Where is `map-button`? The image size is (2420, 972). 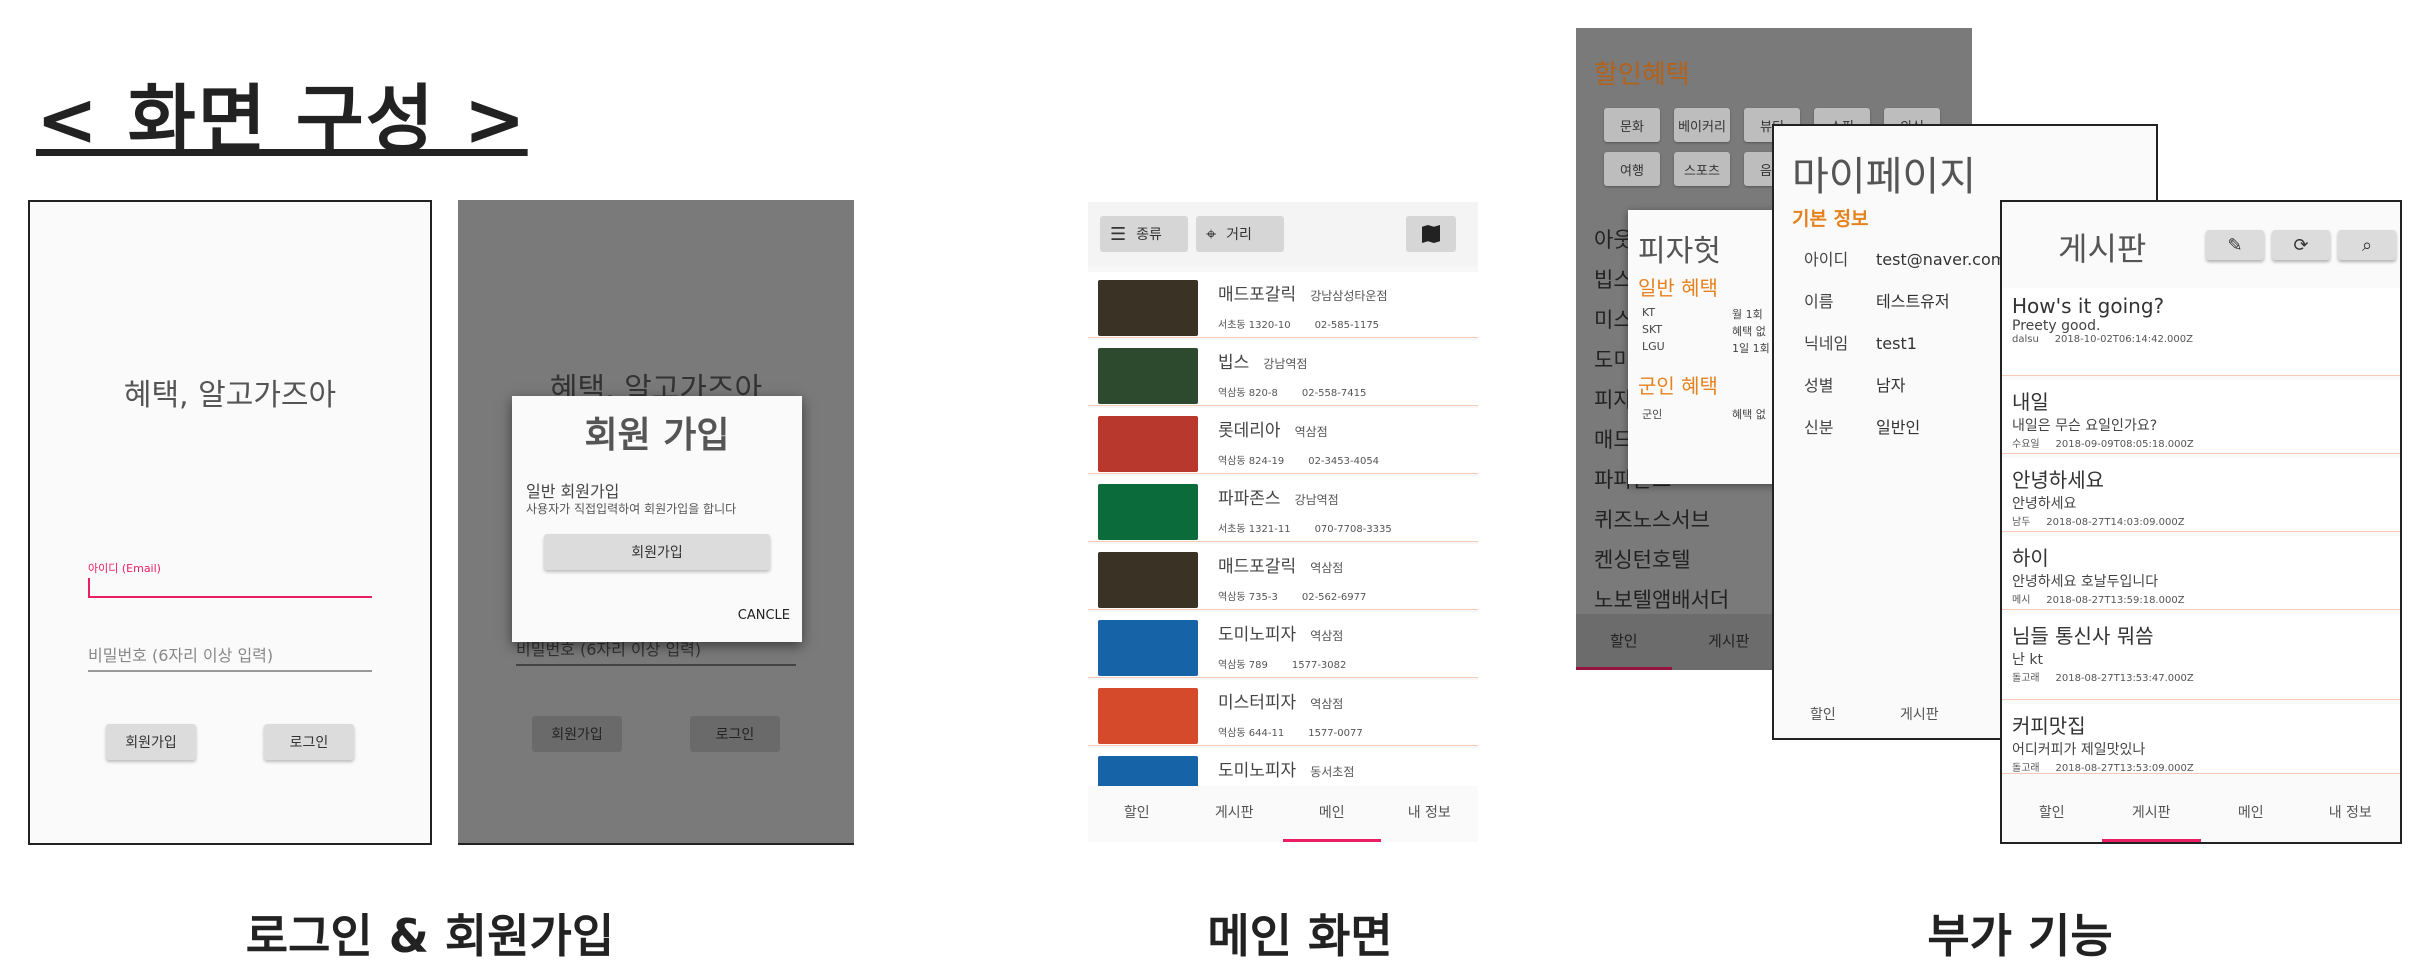
map-button is located at coordinates (1431, 234).